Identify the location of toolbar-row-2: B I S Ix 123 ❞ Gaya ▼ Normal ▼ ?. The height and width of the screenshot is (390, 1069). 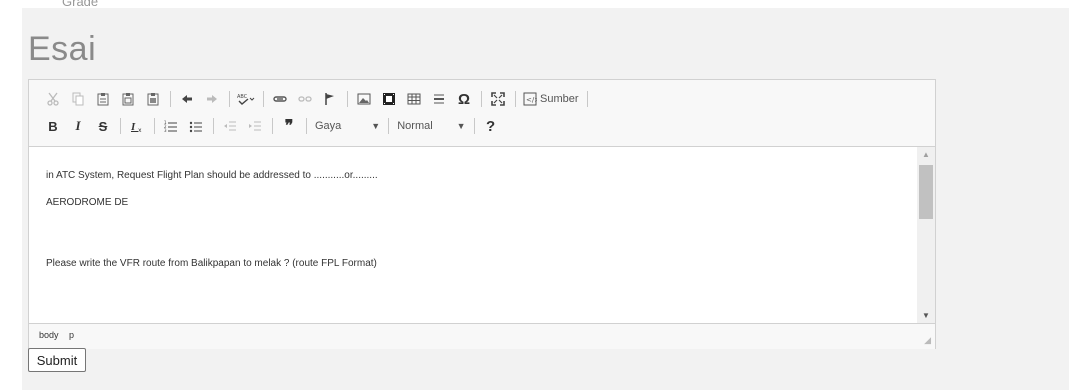
(272, 126).